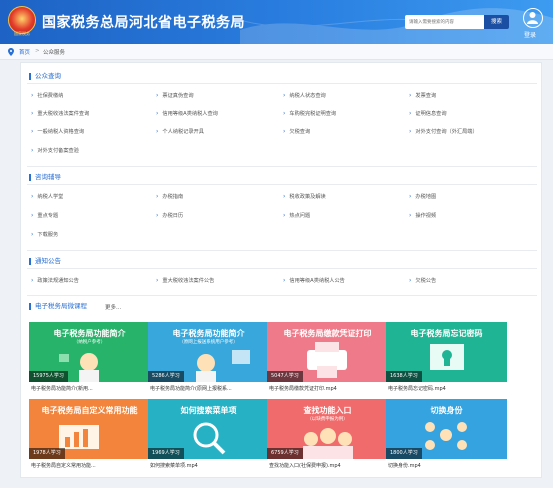  What do you see at coordinates (22, 33) in the screenshot?
I see `emblem-text: 国家税务` at bounding box center [22, 33].